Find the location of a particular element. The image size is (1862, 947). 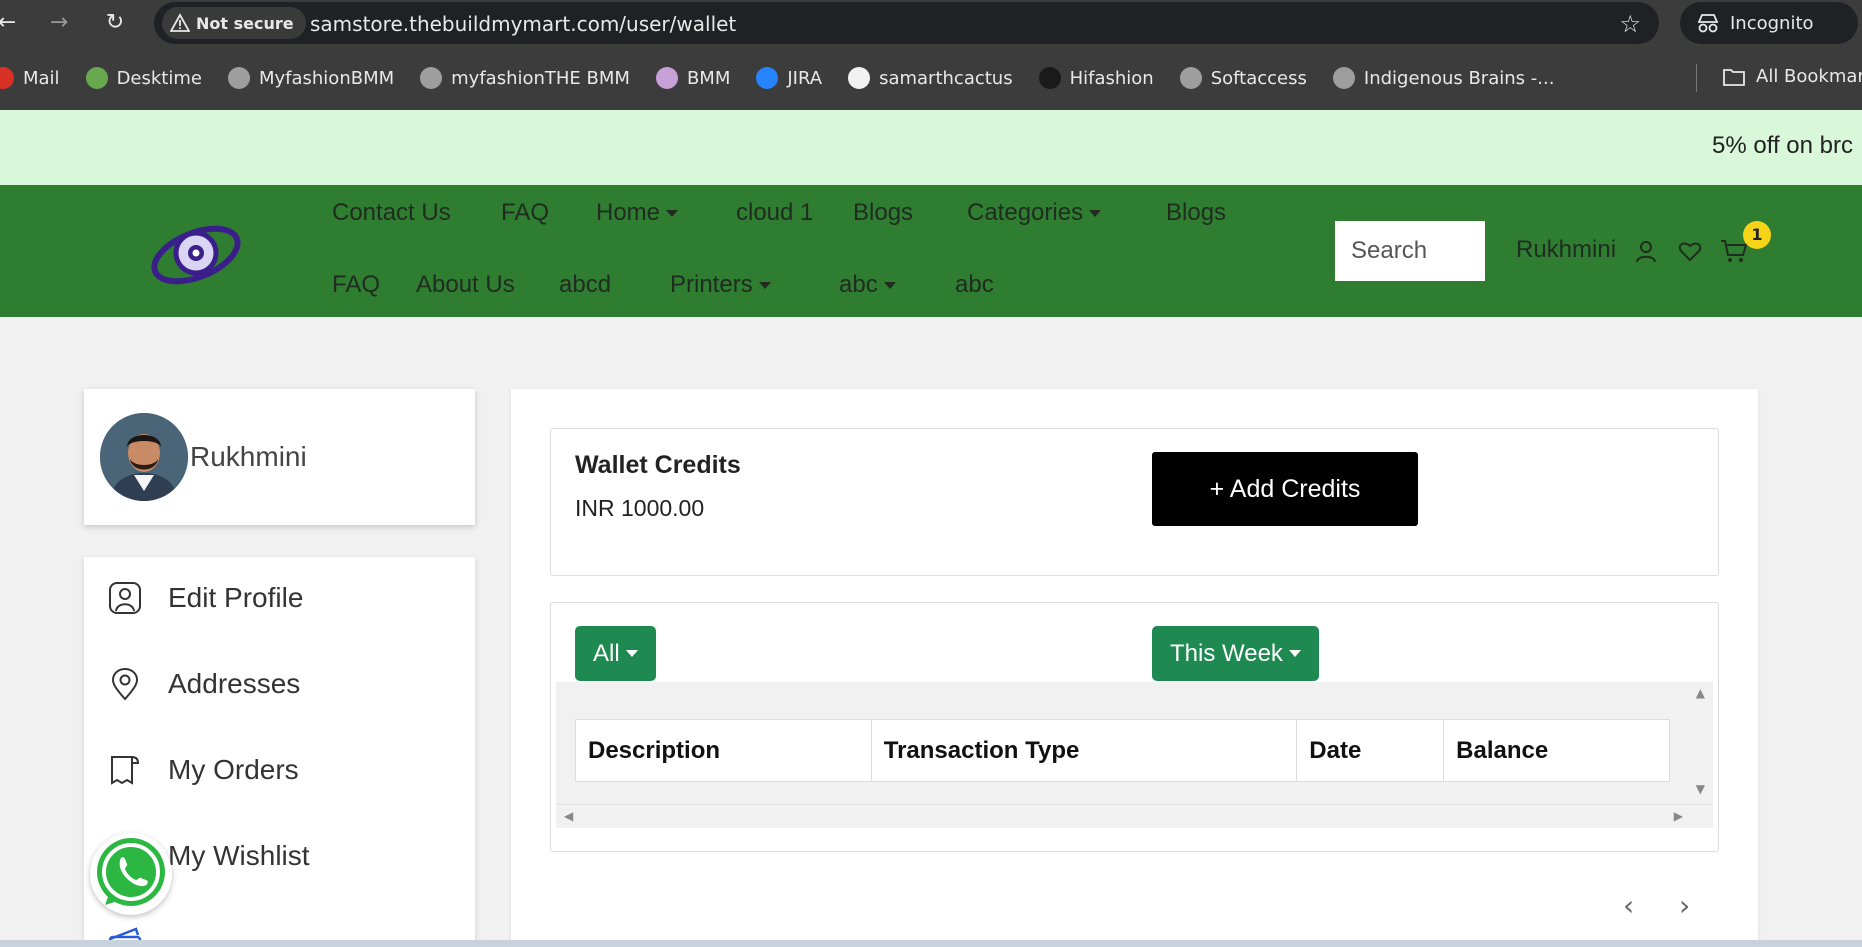

wallet-credits-card: Wallet Credits INR 1000.00 + Add Credits is located at coordinates (1134, 502).